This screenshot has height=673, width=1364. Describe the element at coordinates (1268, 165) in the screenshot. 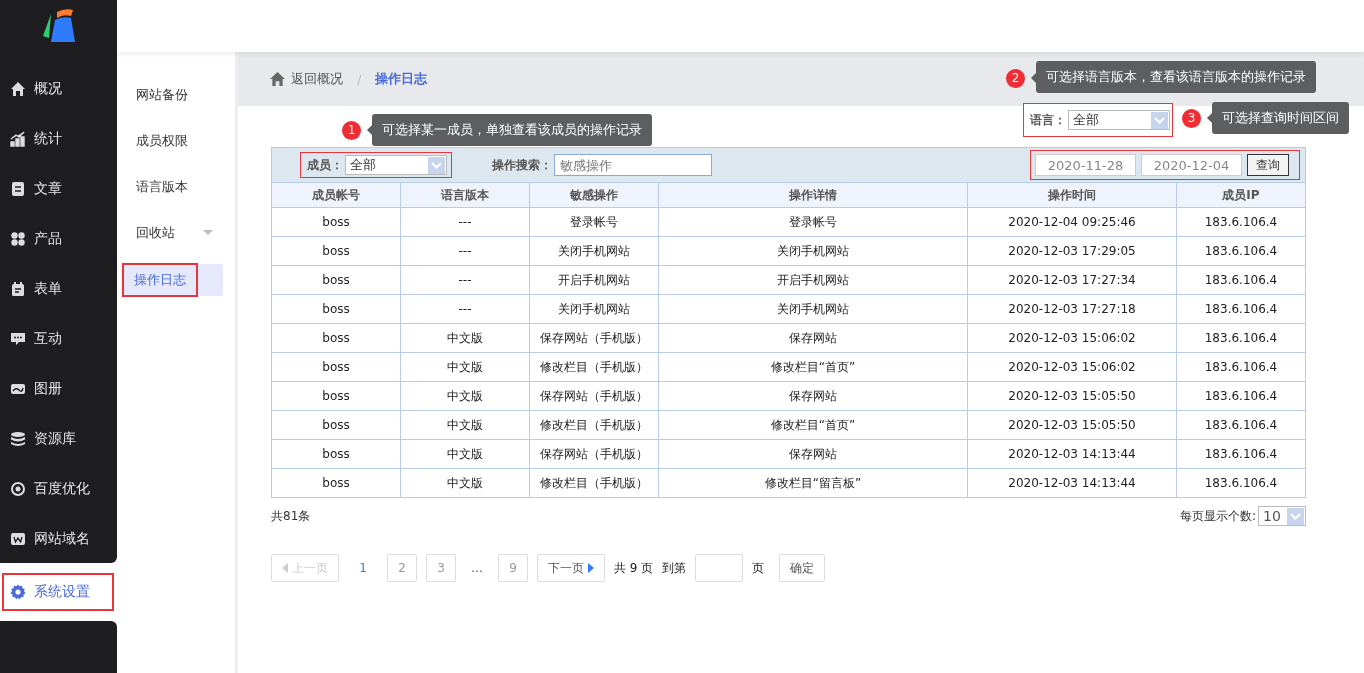

I see `query-button: 查询` at that location.